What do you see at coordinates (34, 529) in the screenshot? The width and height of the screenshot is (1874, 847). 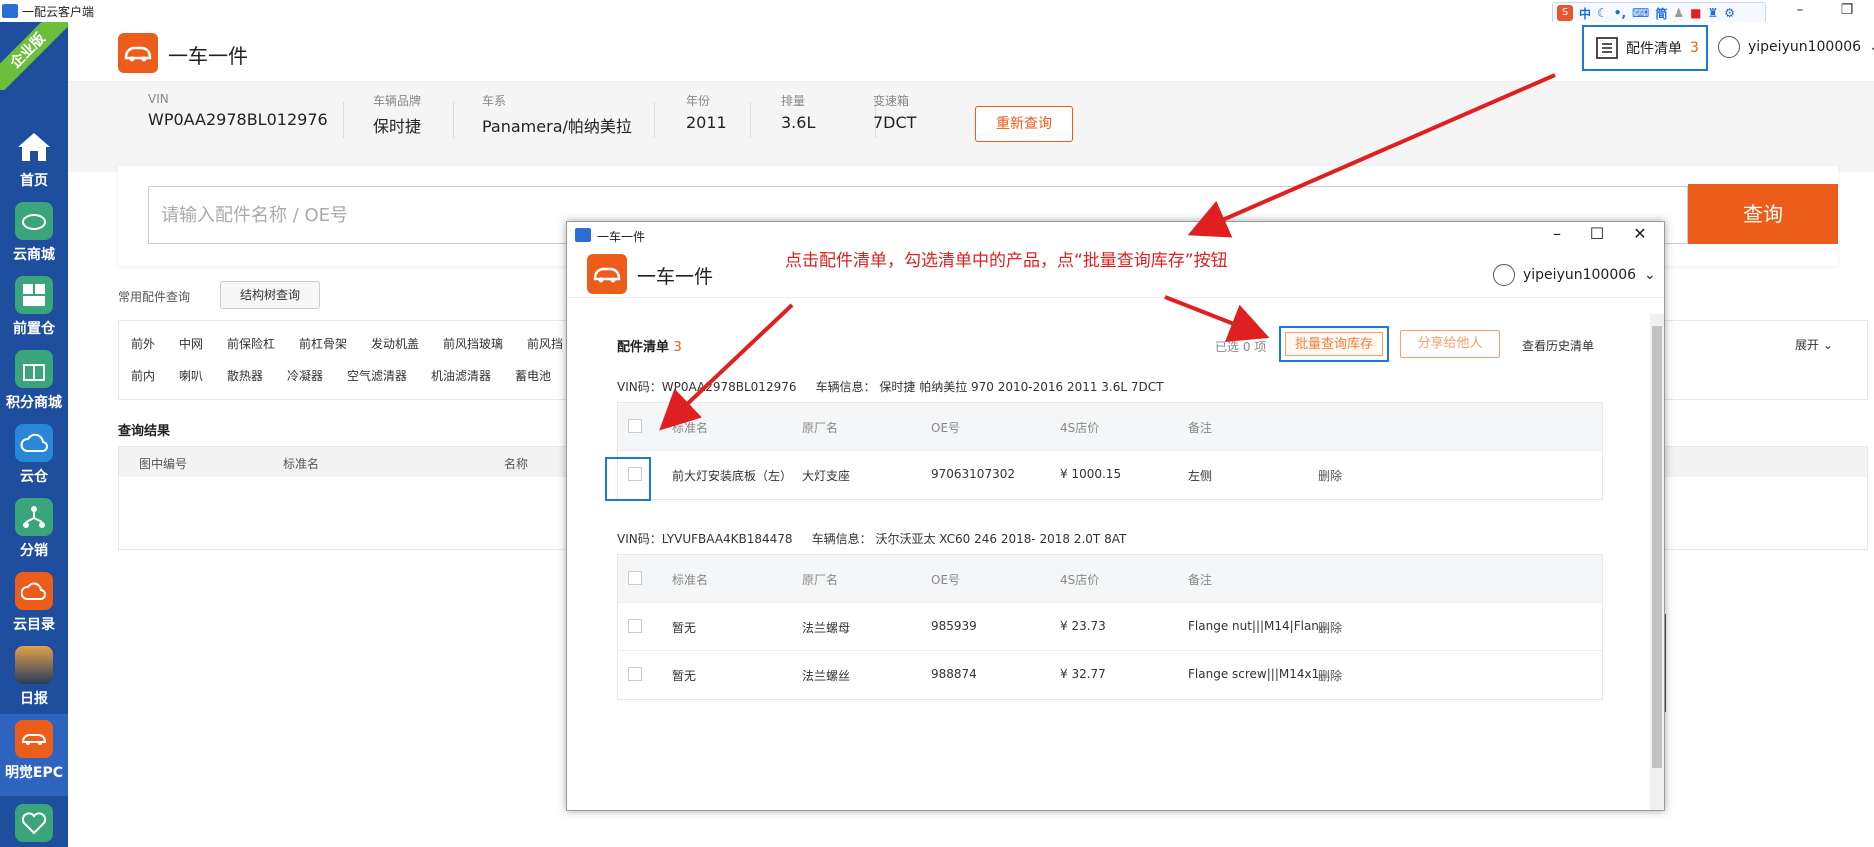 I see `sidebar-item-distribution: 分销` at bounding box center [34, 529].